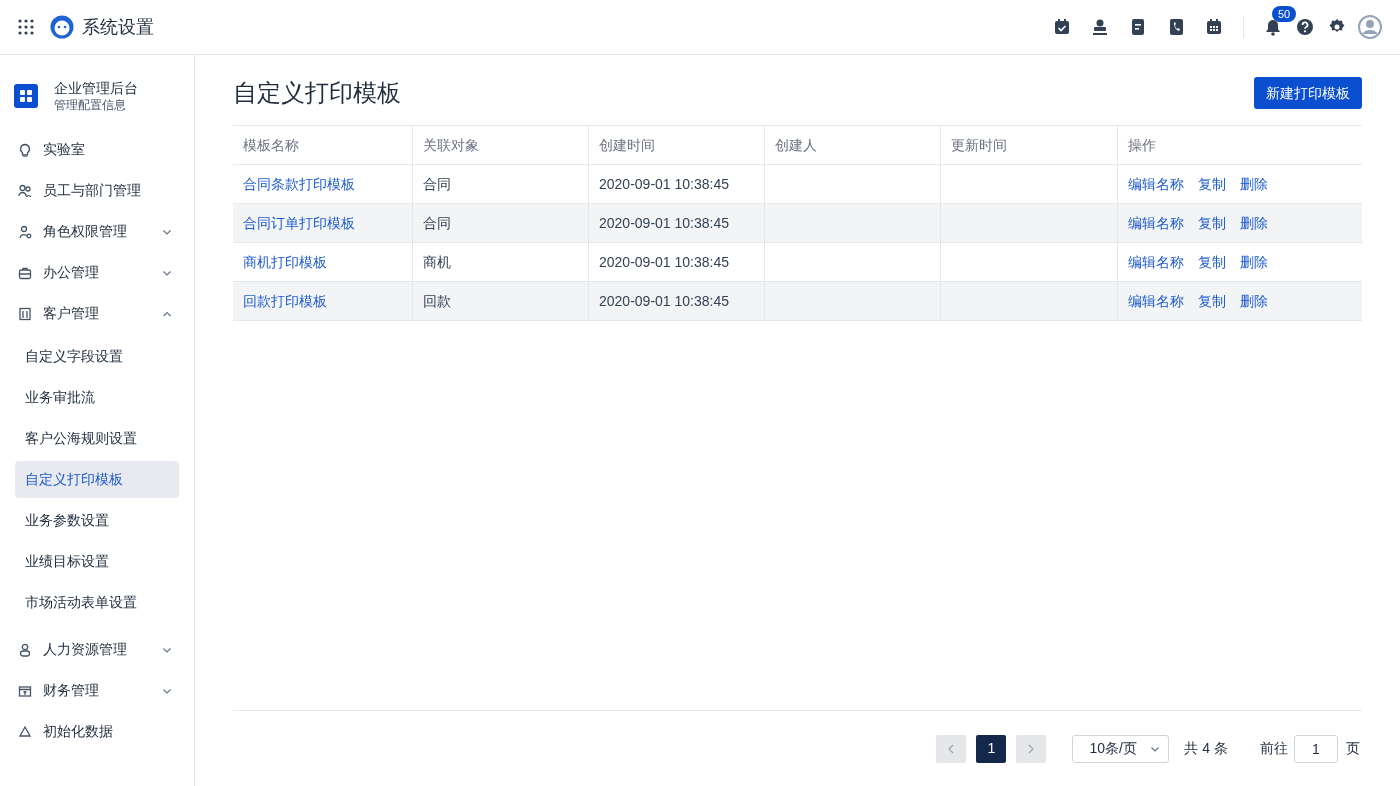 This screenshot has height=786, width=1400. I want to click on sidebar-subitem: 市场活动表单设置, so click(97, 602).